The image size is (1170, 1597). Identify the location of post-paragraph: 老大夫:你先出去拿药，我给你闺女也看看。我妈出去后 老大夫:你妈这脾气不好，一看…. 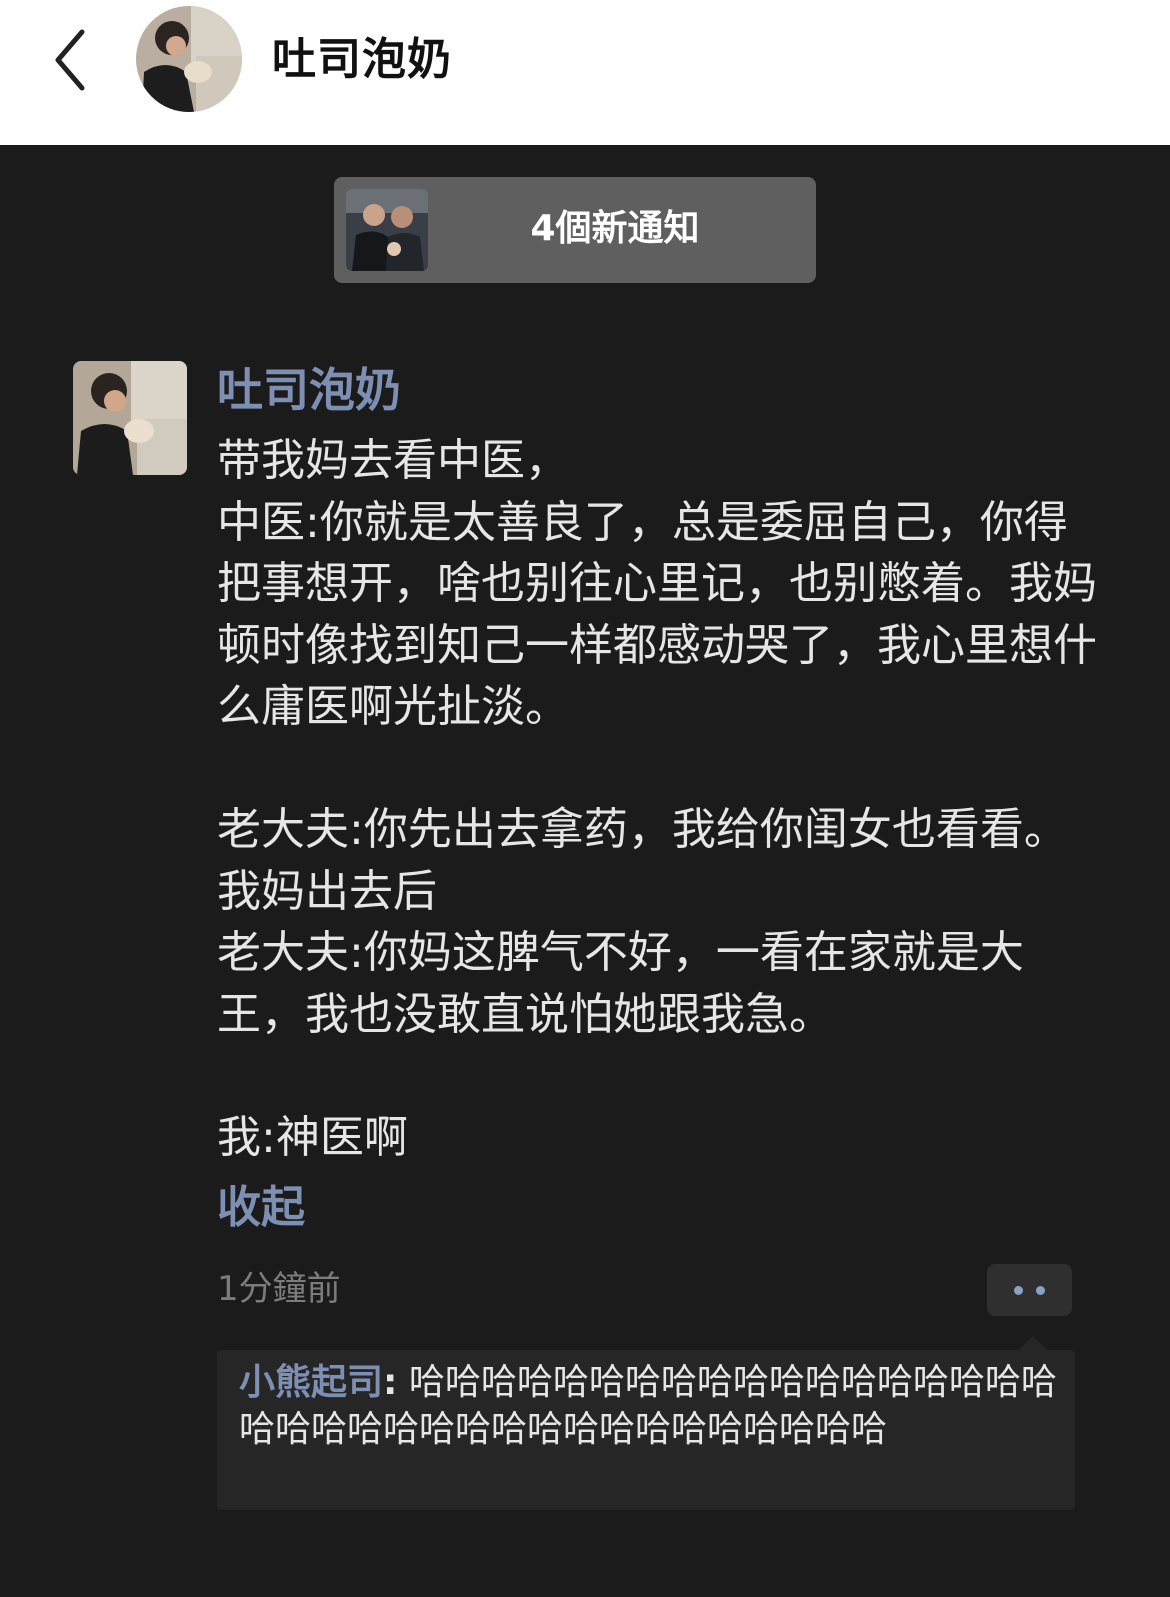
(642, 922).